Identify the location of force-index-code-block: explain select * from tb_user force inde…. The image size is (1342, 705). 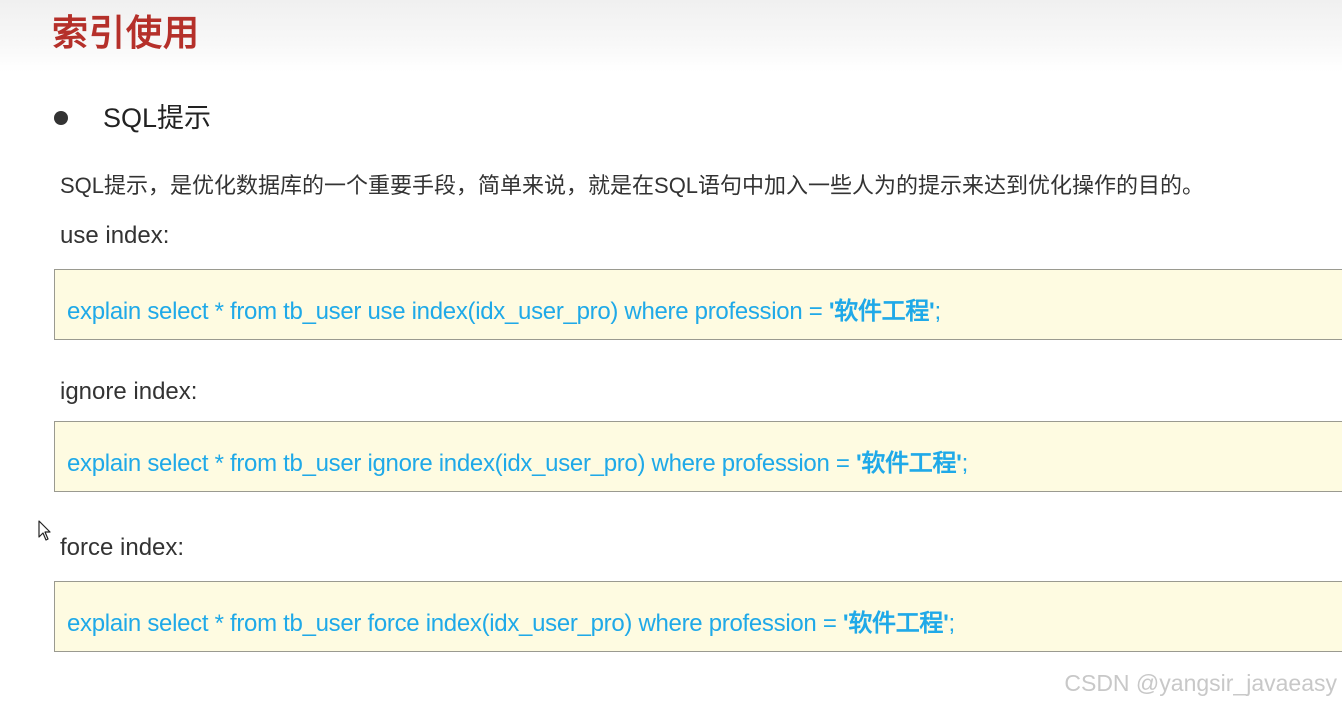
(698, 616).